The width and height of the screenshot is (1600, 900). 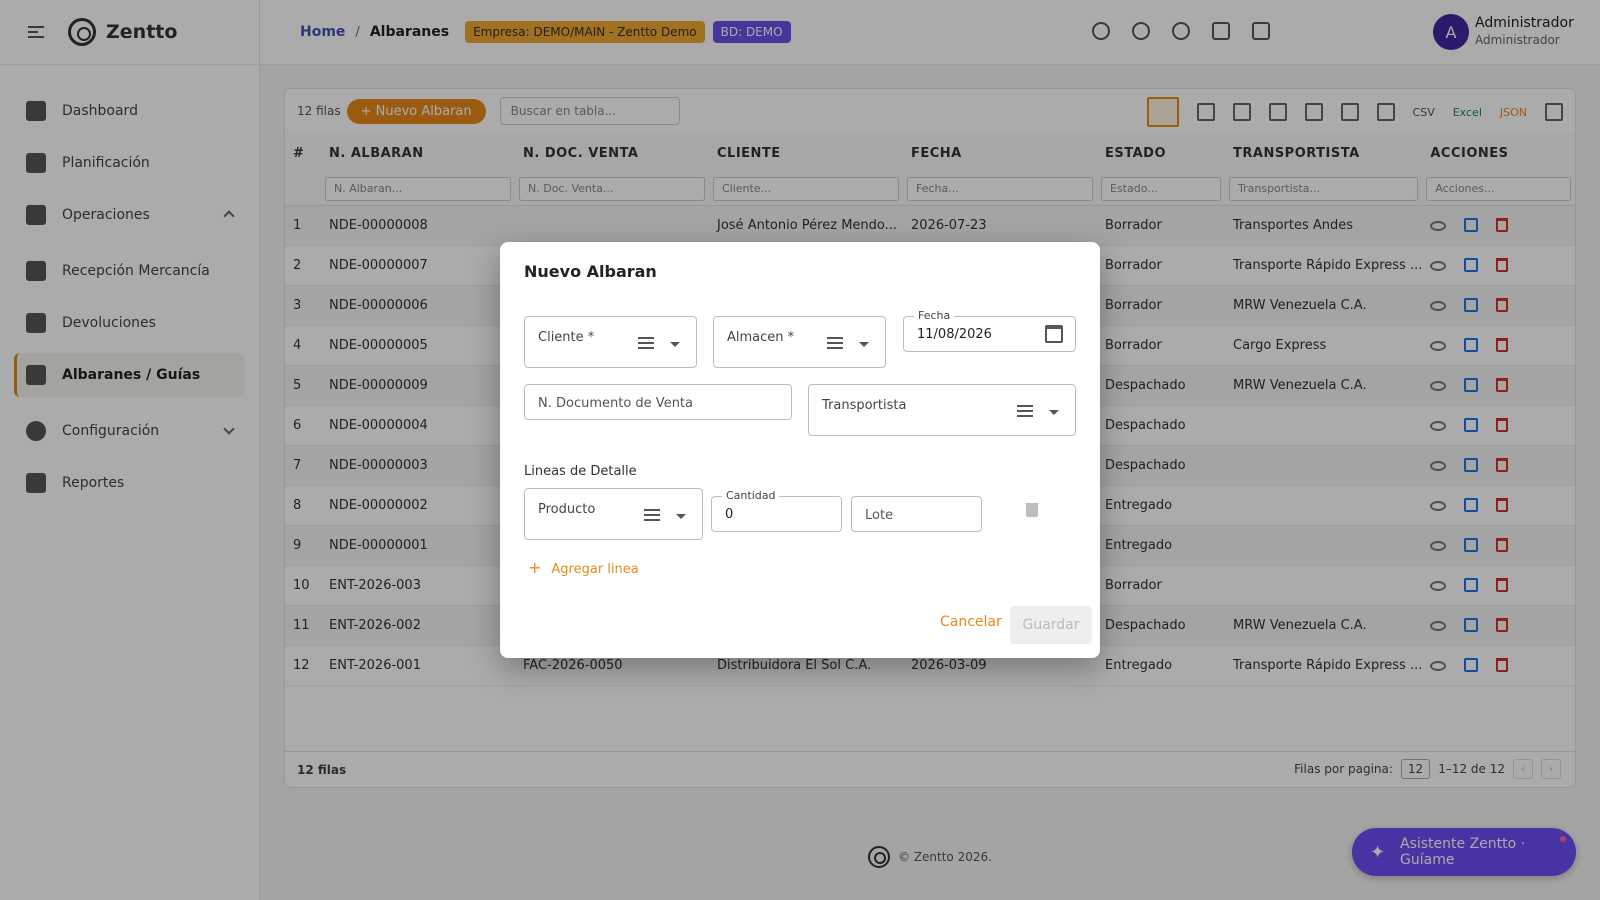 What do you see at coordinates (916, 514) in the screenshot?
I see `lote-input: Lote` at bounding box center [916, 514].